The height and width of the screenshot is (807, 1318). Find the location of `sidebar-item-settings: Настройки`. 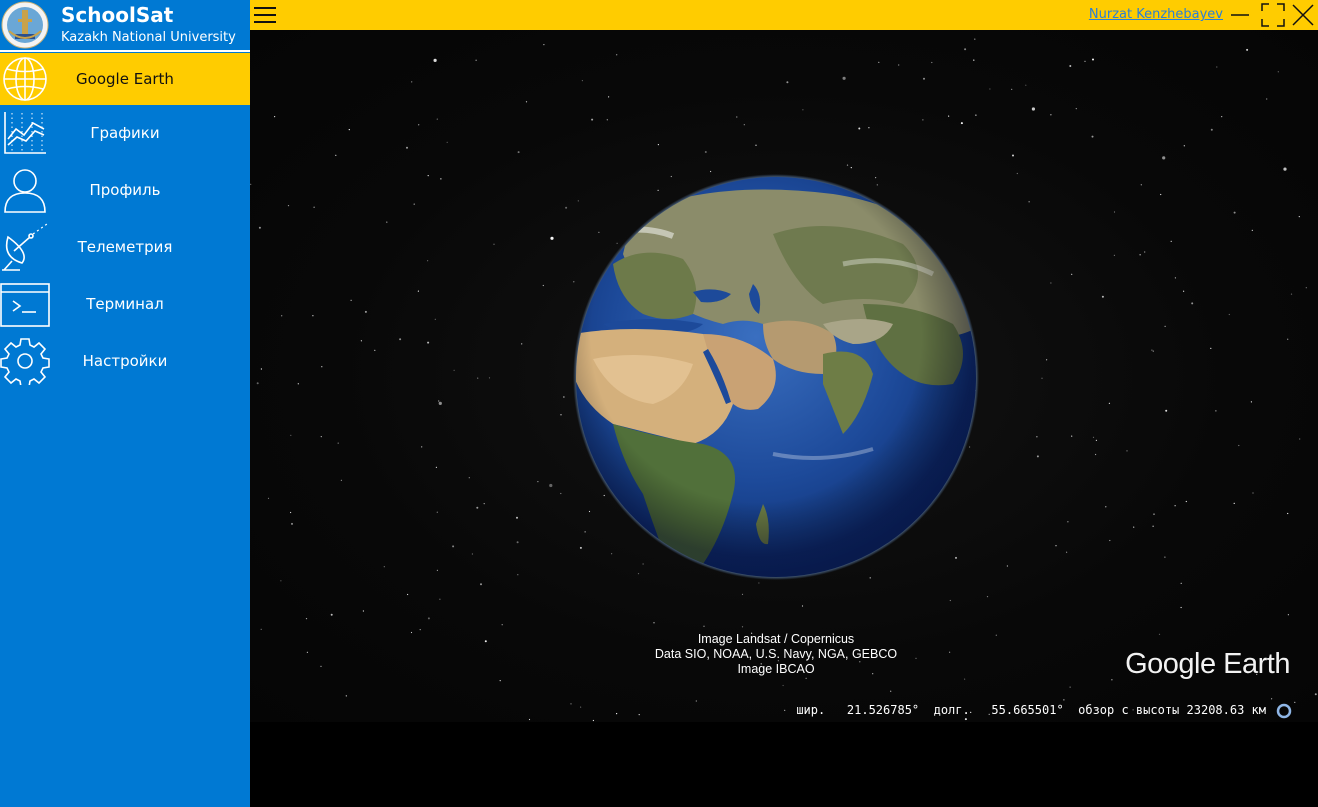

sidebar-item-settings: Настройки is located at coordinates (125, 361).